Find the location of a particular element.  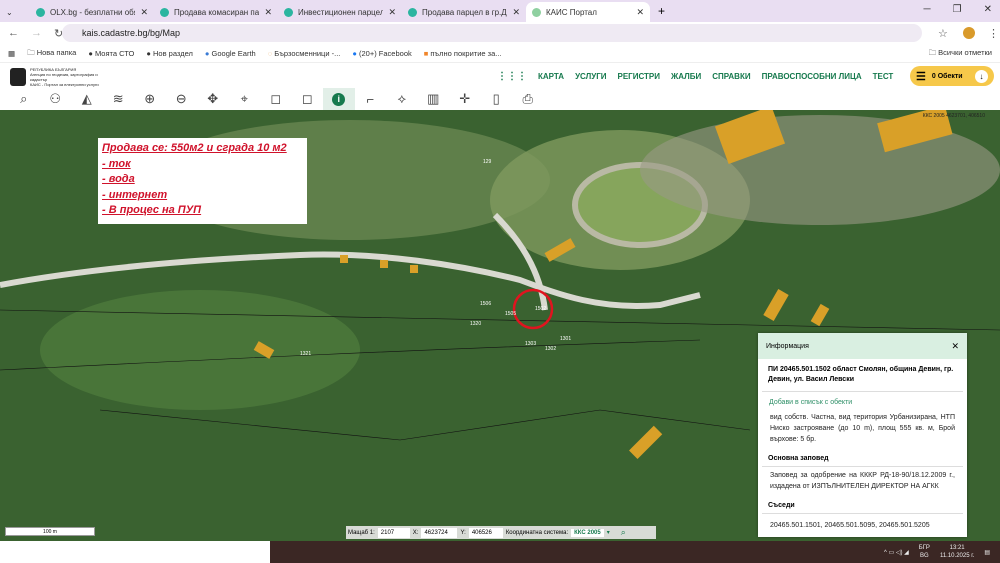

parcel-label: 1321 is located at coordinates (305, 354).